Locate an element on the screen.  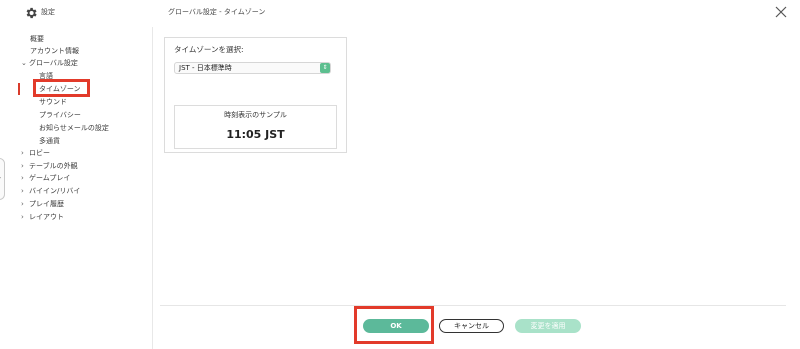
sidebar-item-sound: サウンド is located at coordinates (53, 102).